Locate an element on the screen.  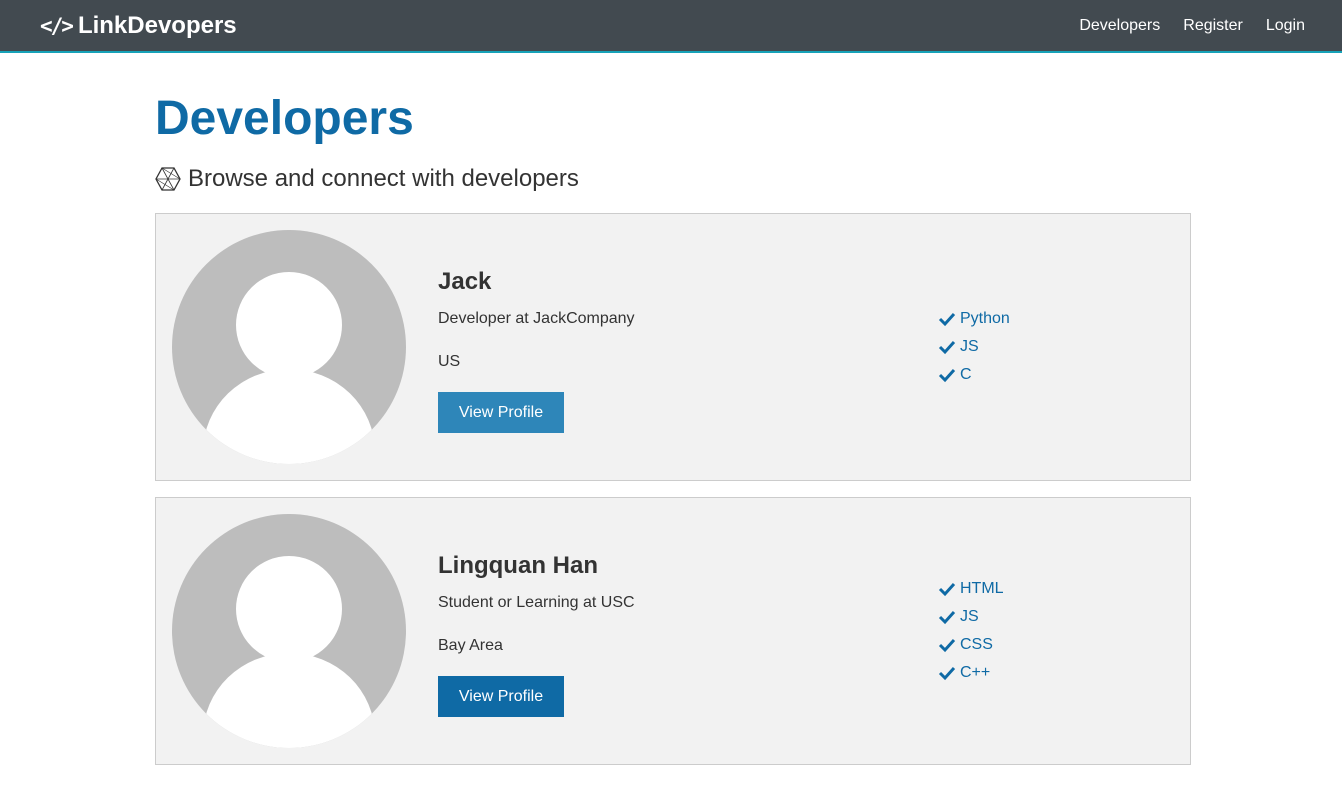
skill-label: C++ is located at coordinates (975, 672).